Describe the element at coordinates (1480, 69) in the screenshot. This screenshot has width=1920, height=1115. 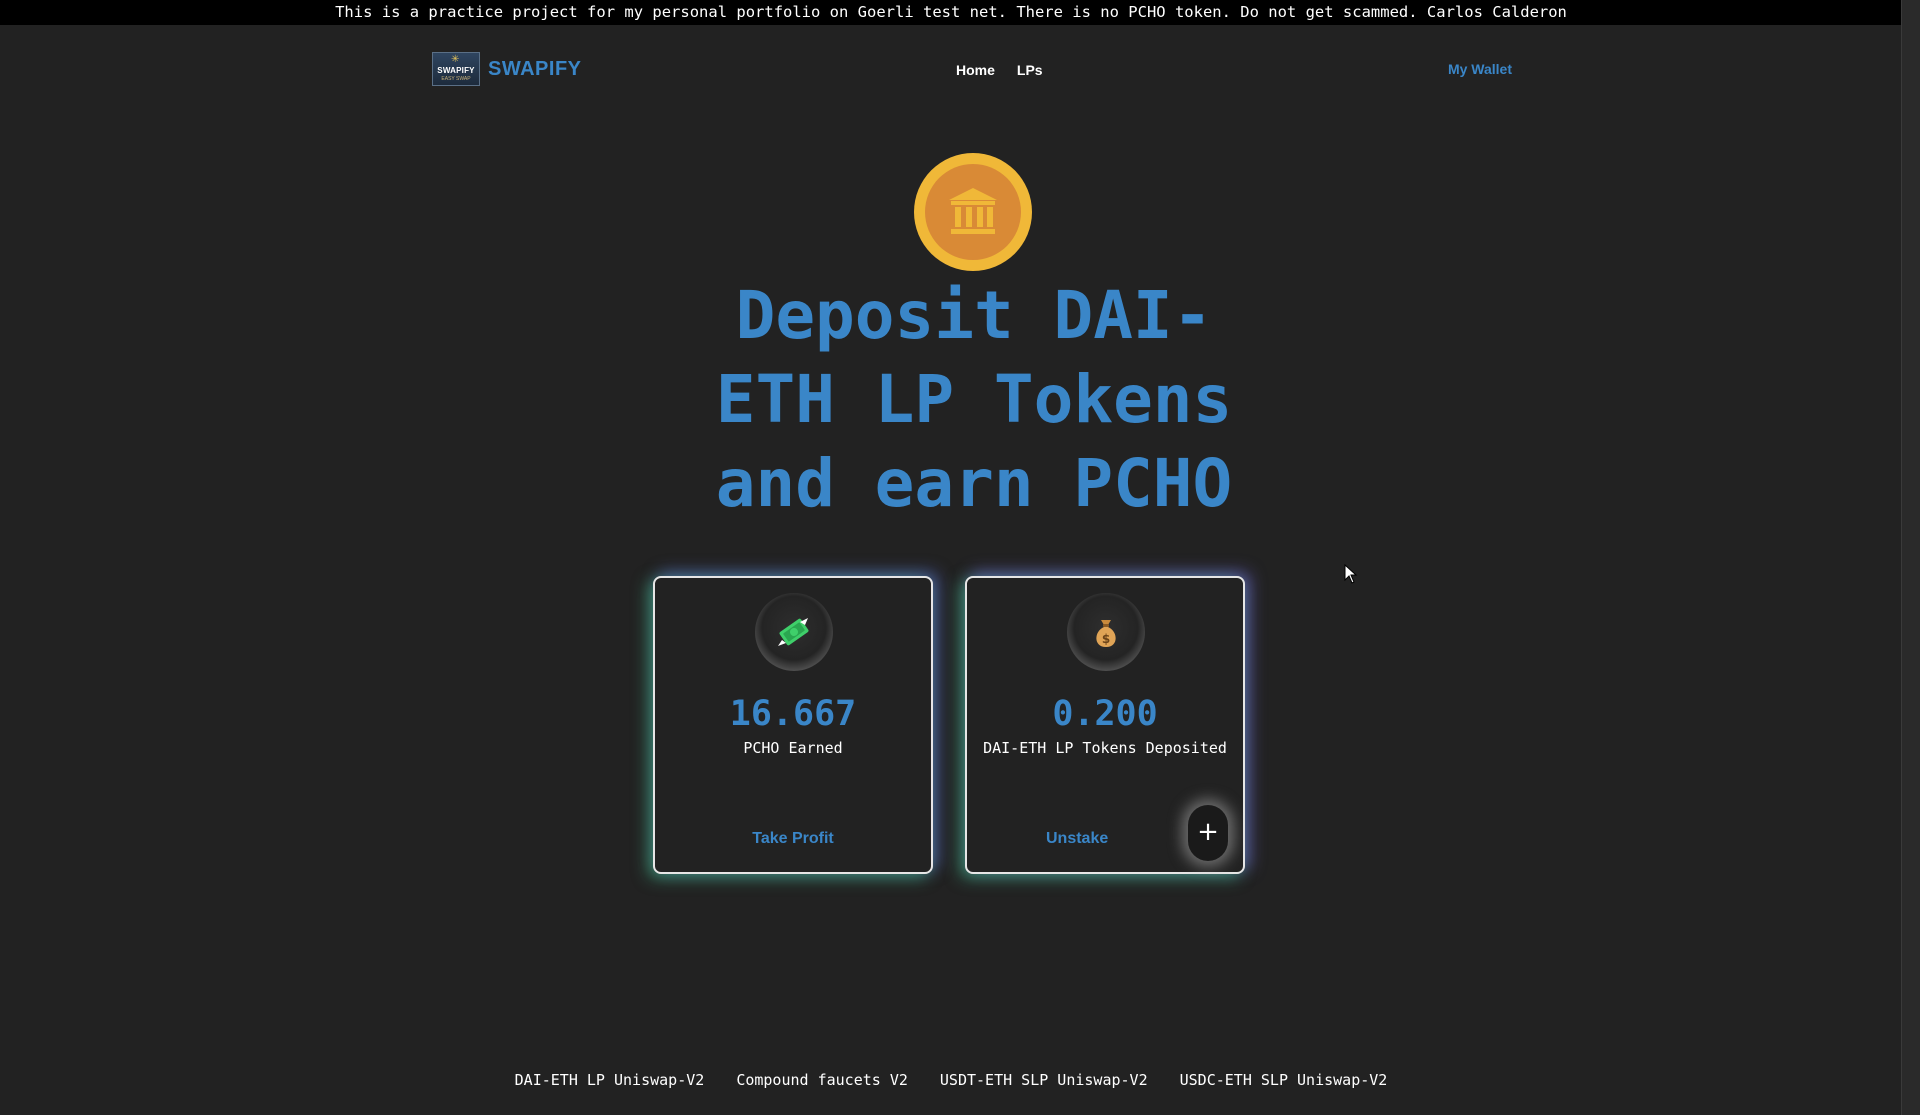
I see `my-wallet-button: My Wallet` at that location.